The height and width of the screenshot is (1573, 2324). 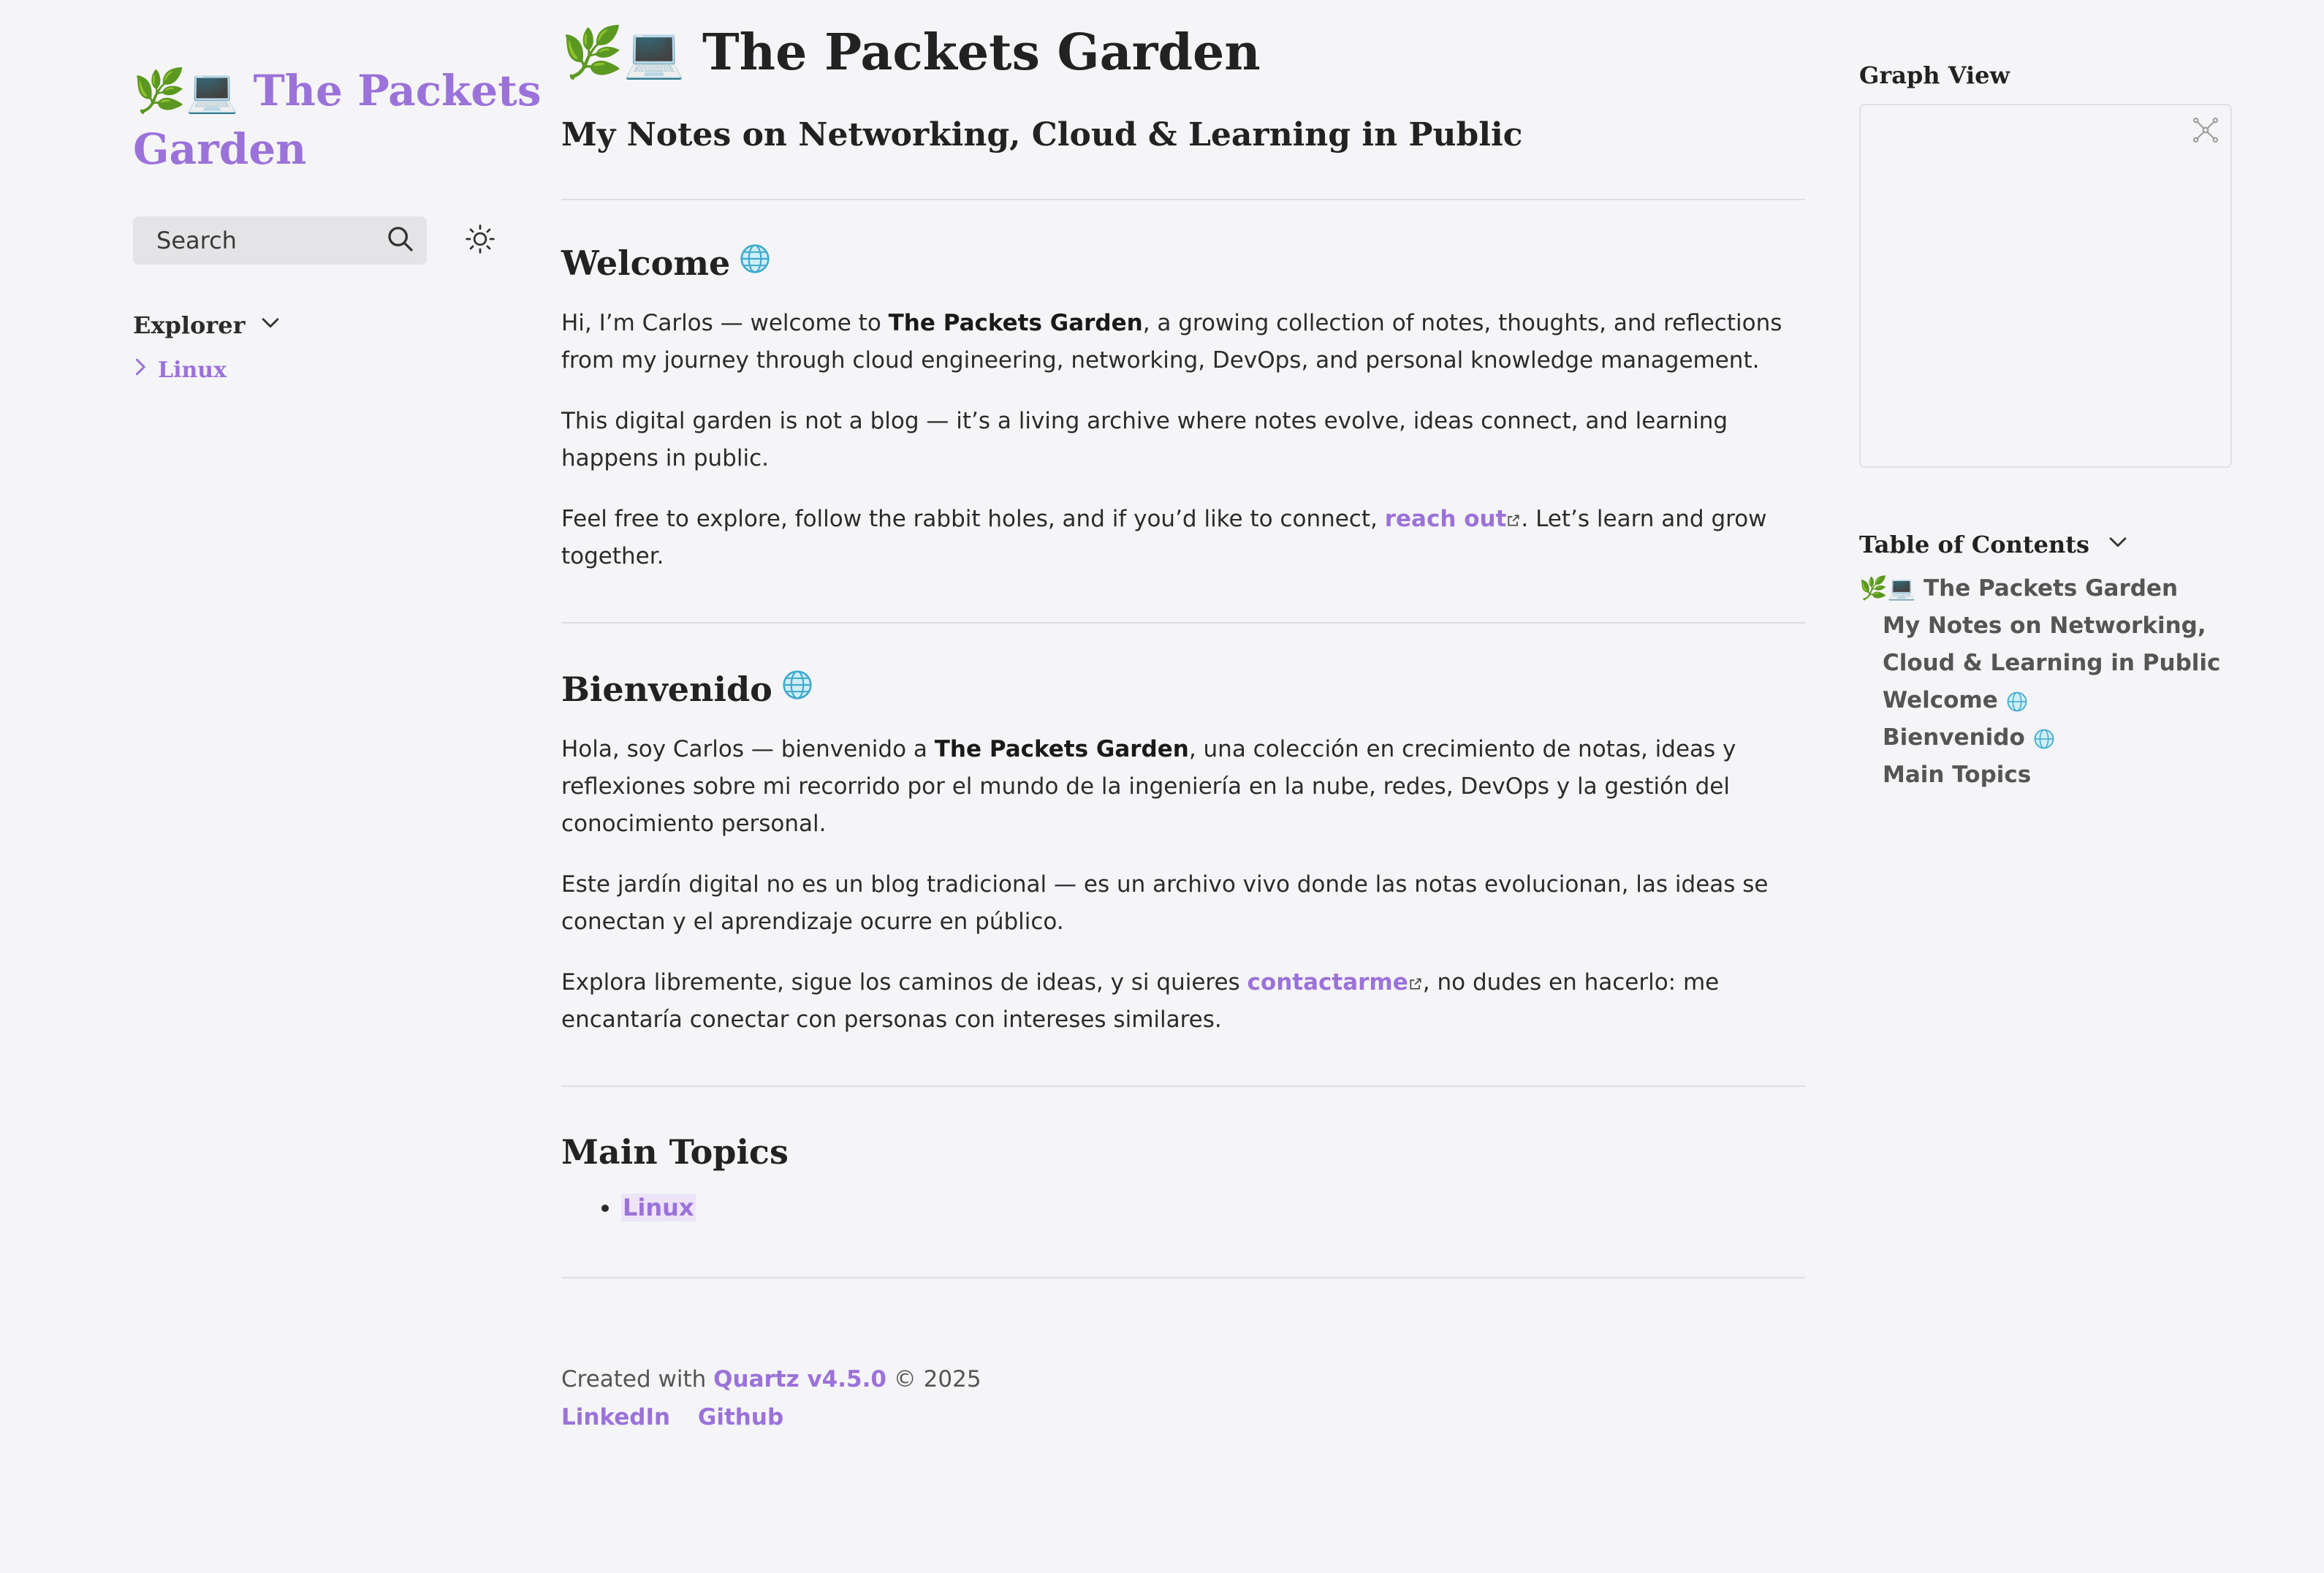 What do you see at coordinates (637, 1379) in the screenshot?
I see `text: Created with` at bounding box center [637, 1379].